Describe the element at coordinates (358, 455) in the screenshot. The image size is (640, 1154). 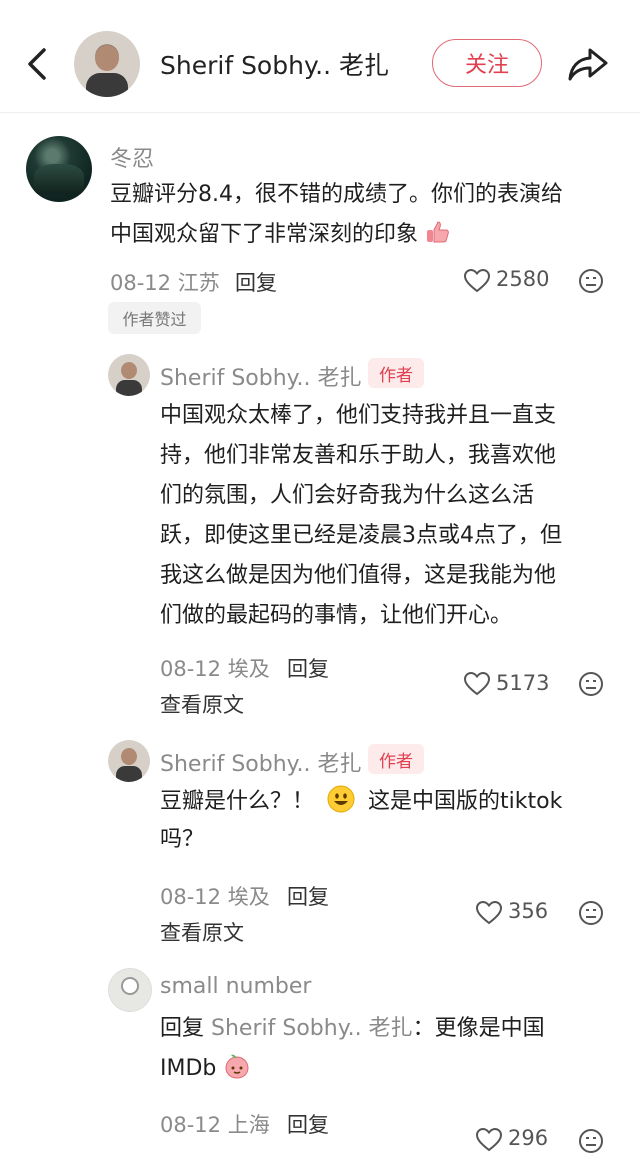
I see `comment-text-line: 持，他们非常友善和乐于助人，我喜欢他` at that location.